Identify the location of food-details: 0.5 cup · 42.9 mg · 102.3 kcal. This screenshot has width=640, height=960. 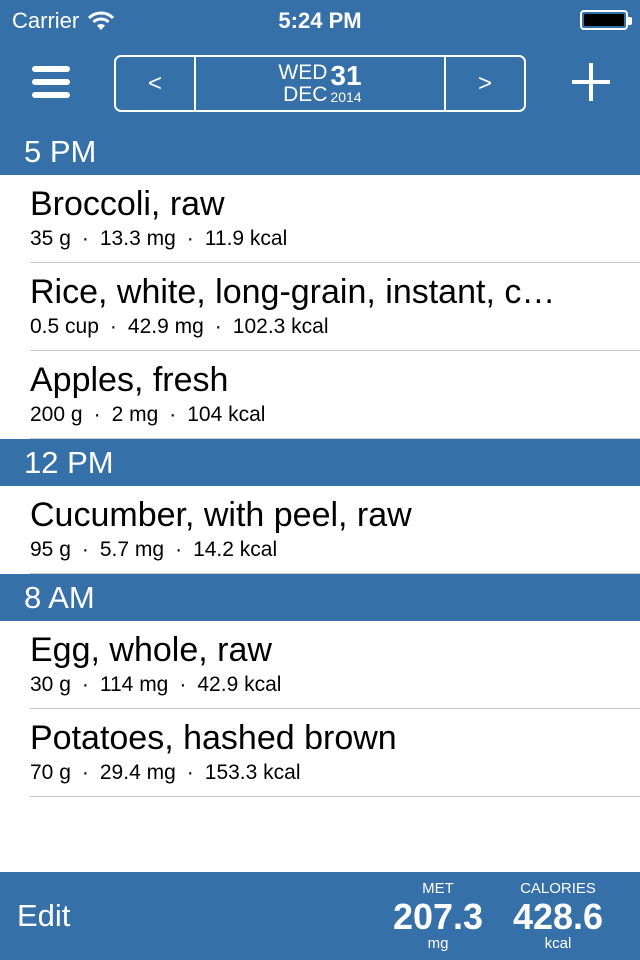
(335, 327).